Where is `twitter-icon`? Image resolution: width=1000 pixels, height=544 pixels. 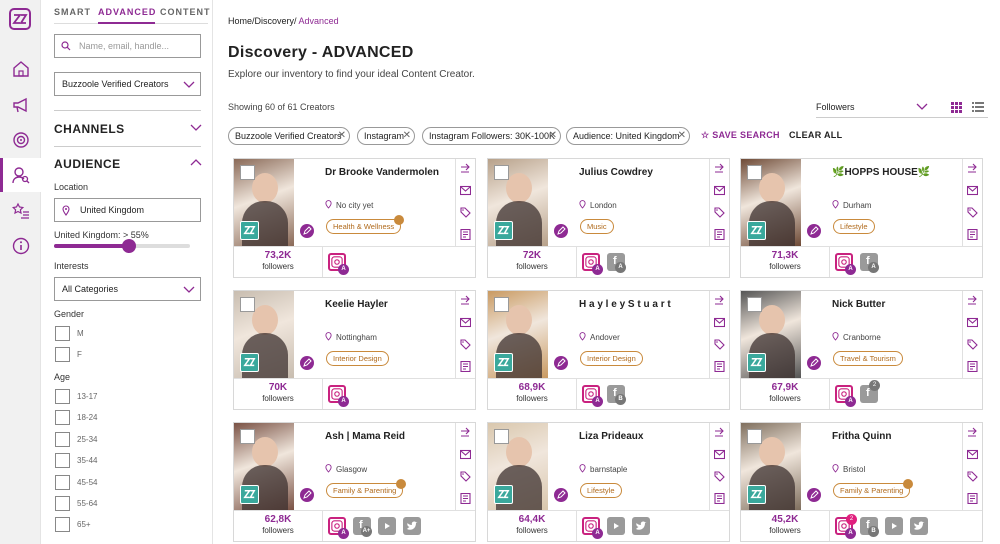 twitter-icon is located at coordinates (919, 526).